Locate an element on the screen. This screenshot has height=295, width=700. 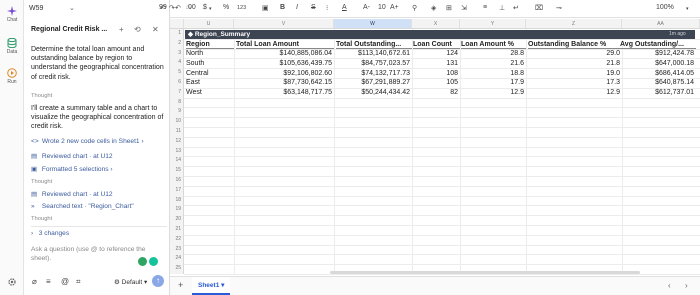
row-header: 8 is located at coordinates (177, 102).